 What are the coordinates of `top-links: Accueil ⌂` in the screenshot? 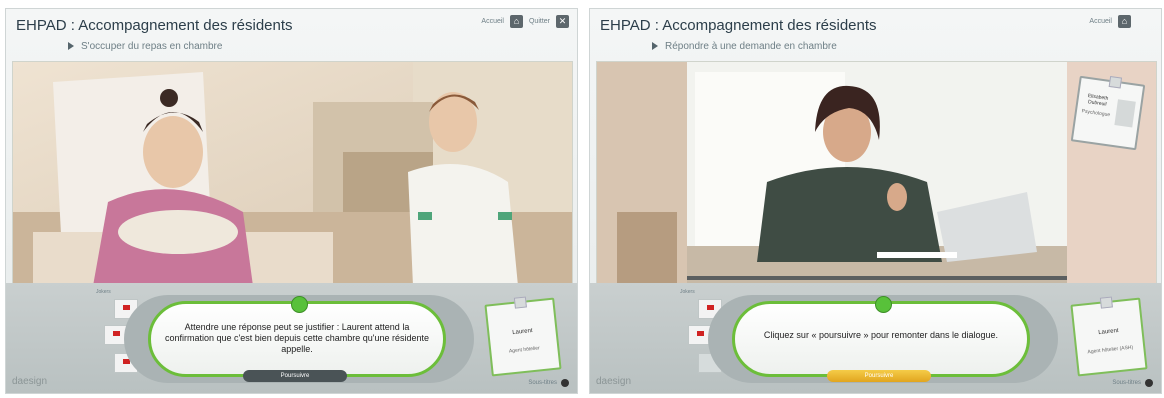 It's located at (1110, 21).